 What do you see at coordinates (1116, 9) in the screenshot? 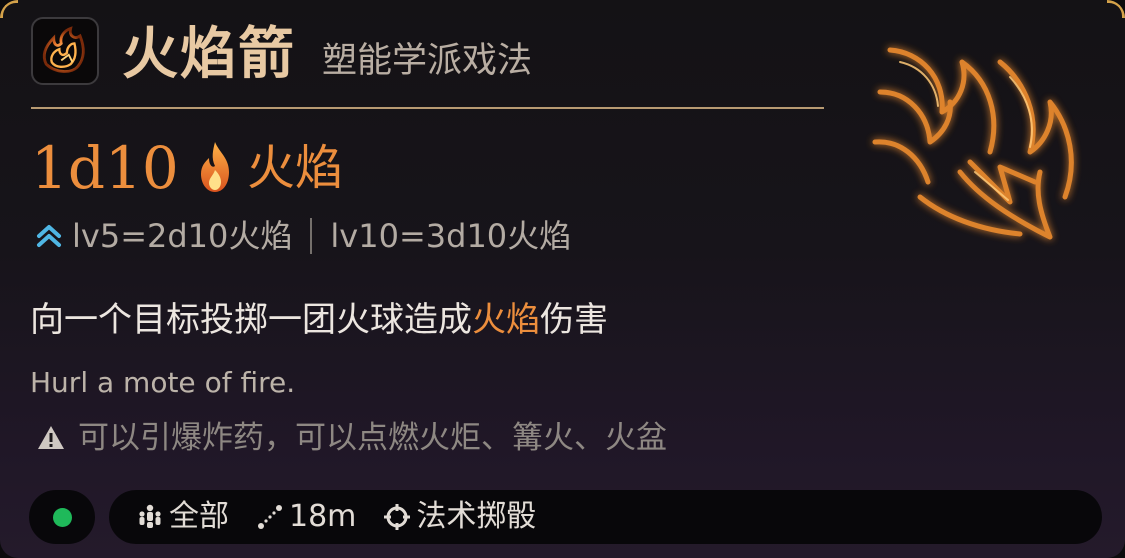
I see `corner-ornament-right` at bounding box center [1116, 9].